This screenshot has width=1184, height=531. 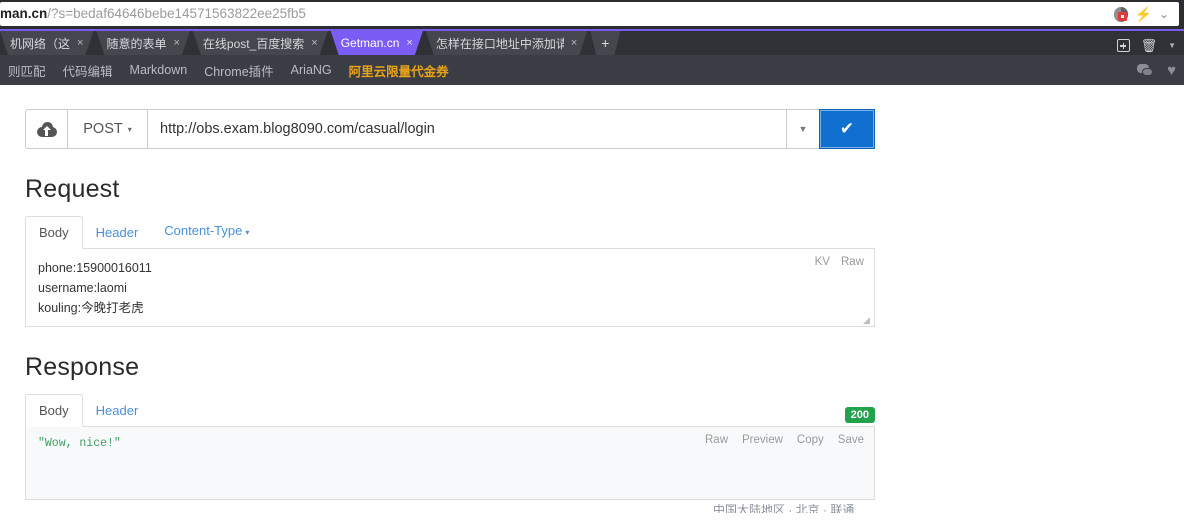 I want to click on tab-label: Getman.cn, so click(x=370, y=43).